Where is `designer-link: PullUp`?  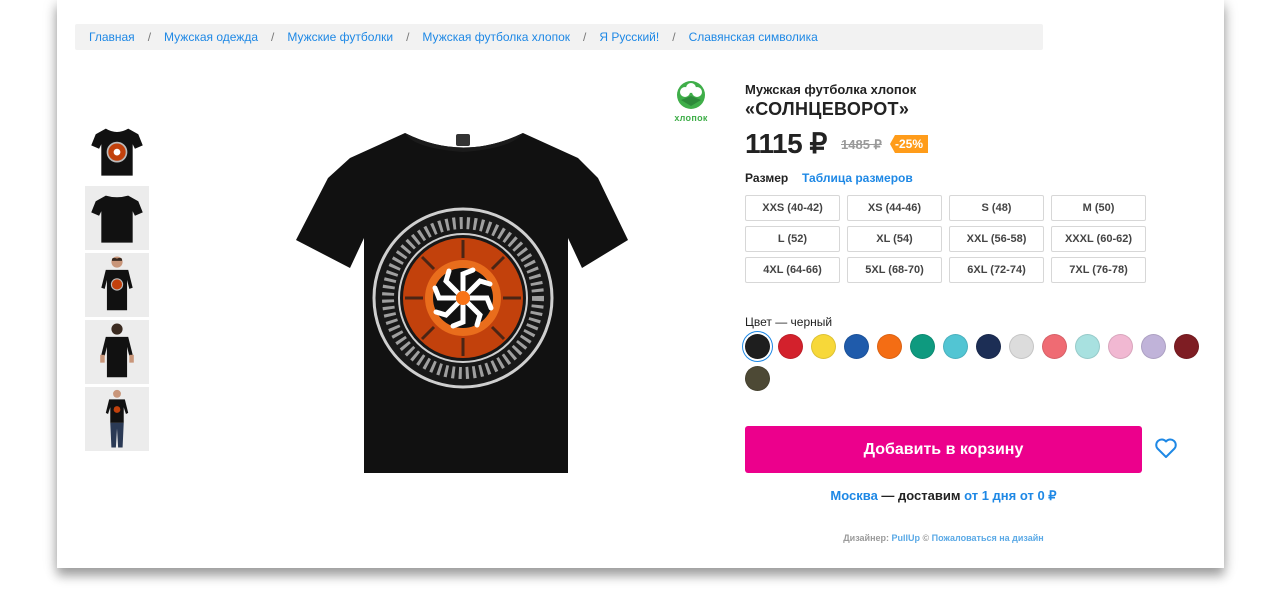 designer-link: PullUp is located at coordinates (906, 538).